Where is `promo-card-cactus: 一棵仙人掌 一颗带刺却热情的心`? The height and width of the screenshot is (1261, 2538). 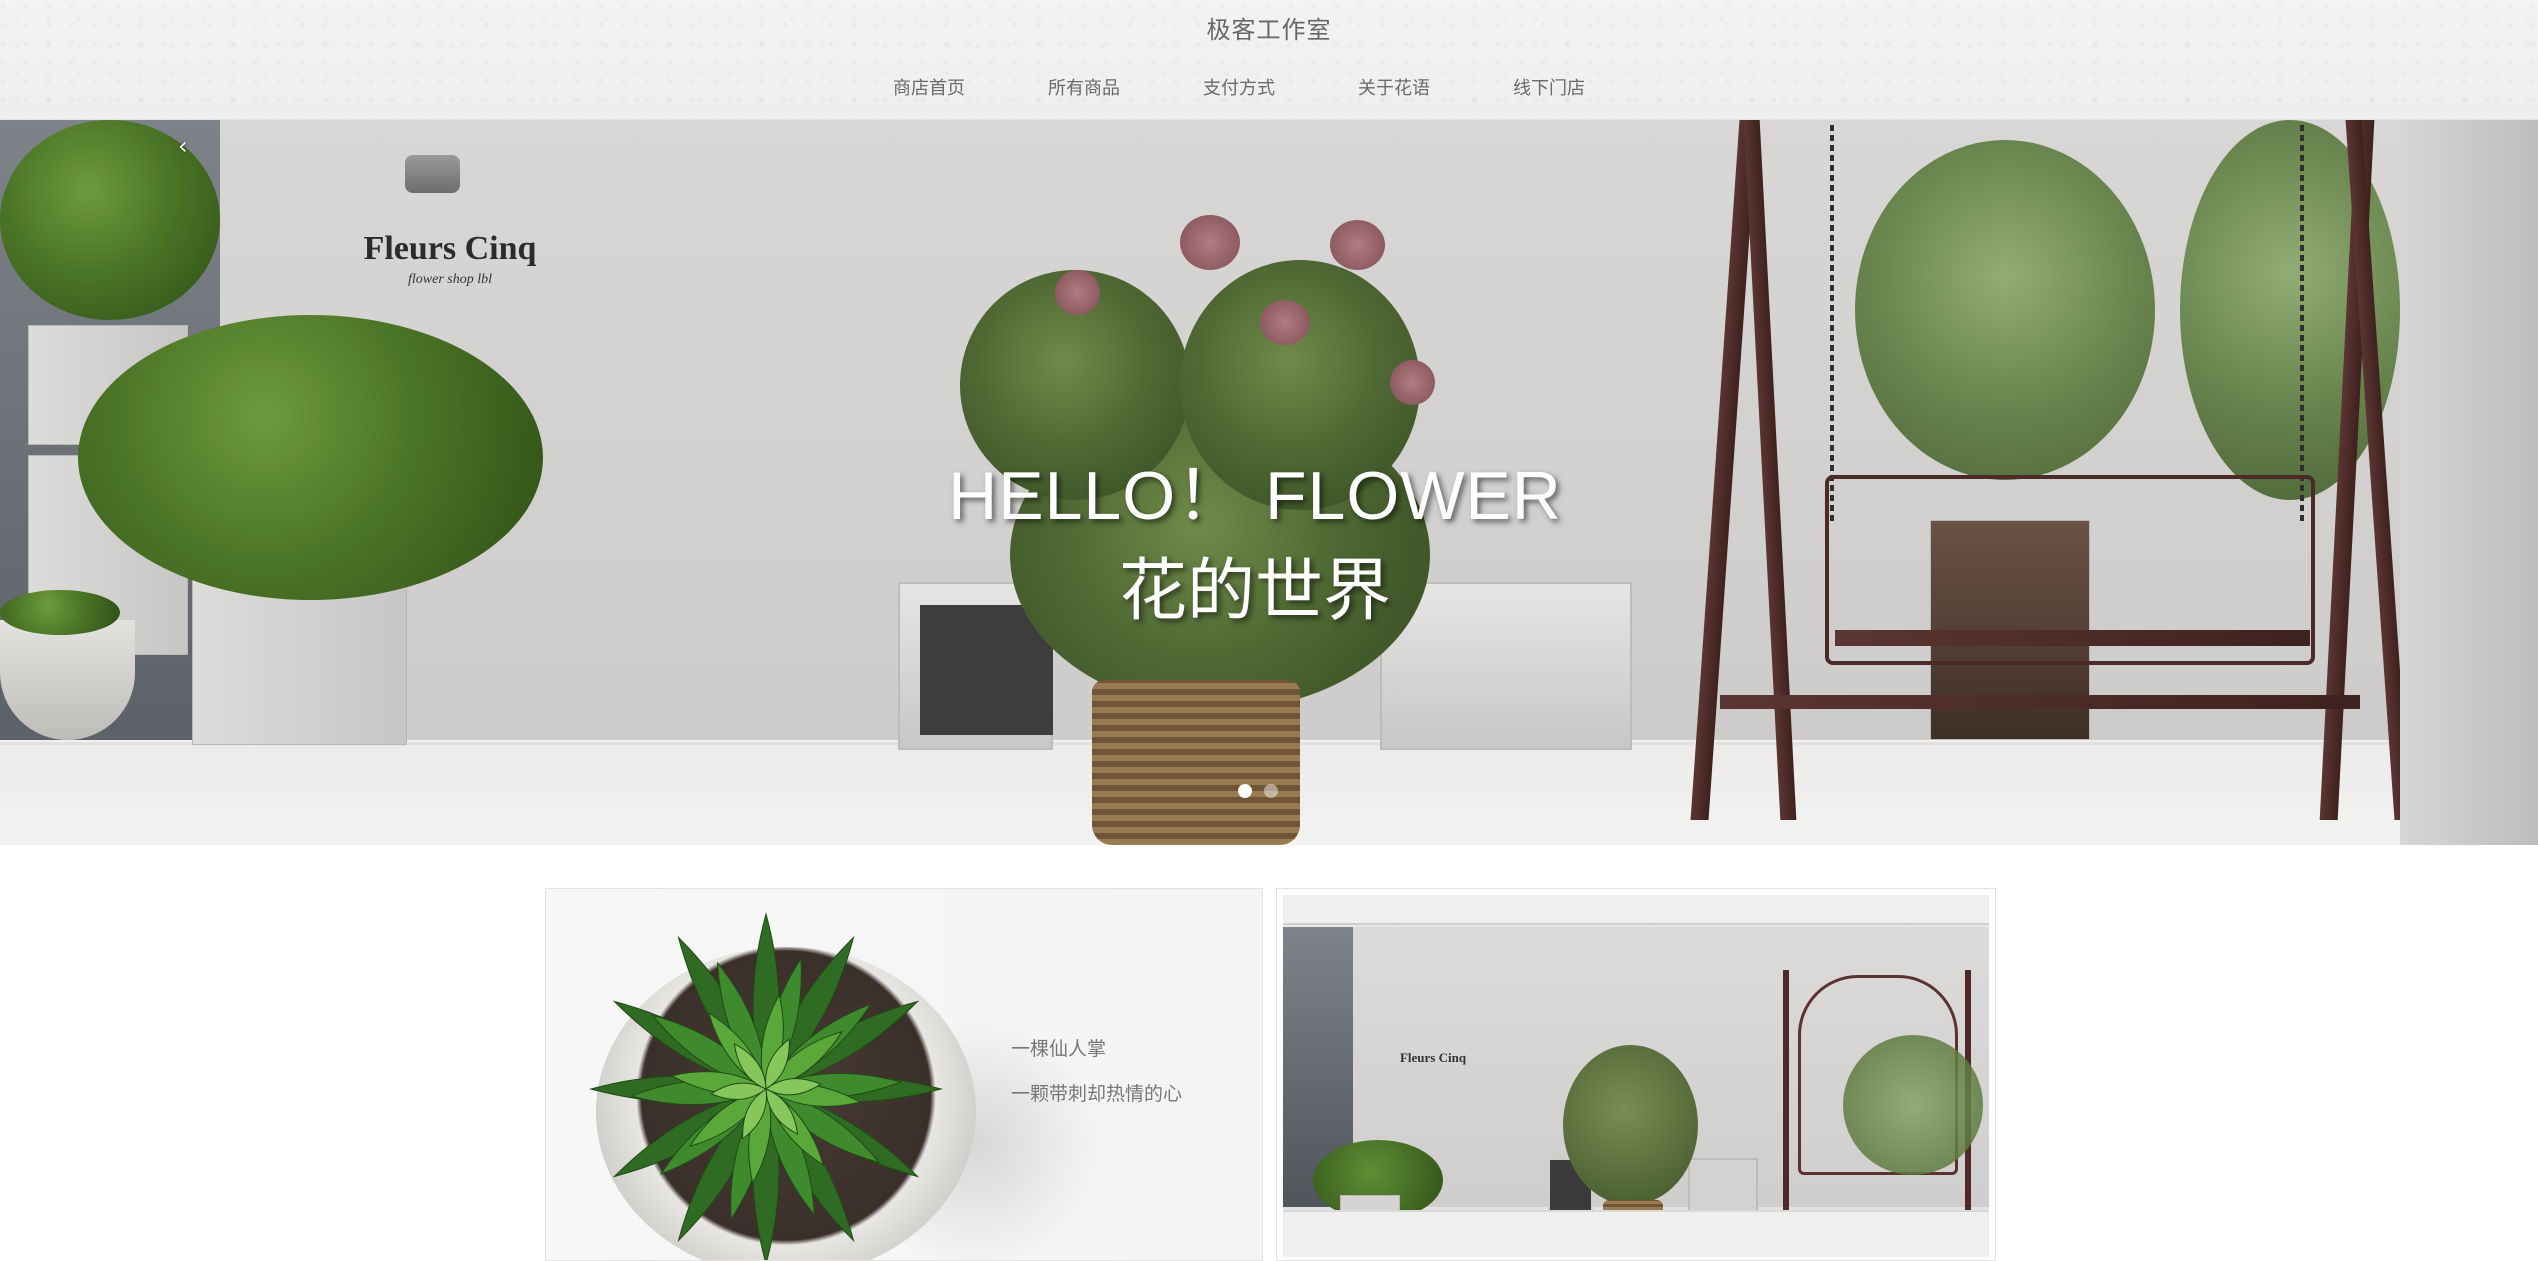 promo-card-cactus: 一棵仙人掌 一颗带刺却热情的心 is located at coordinates (904, 1074).